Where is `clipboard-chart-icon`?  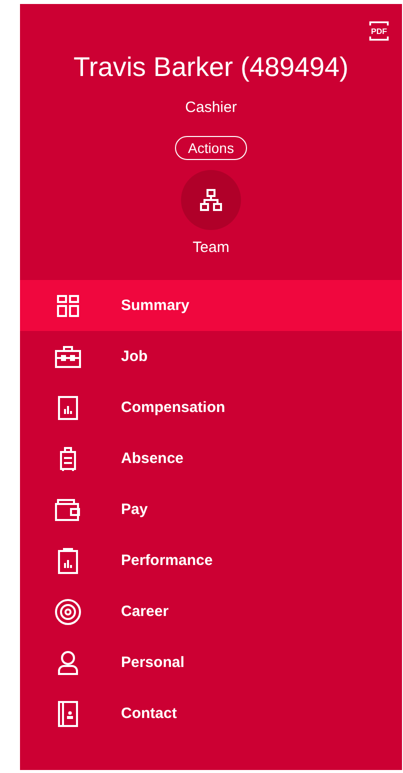
clipboard-chart-icon is located at coordinates (68, 561).